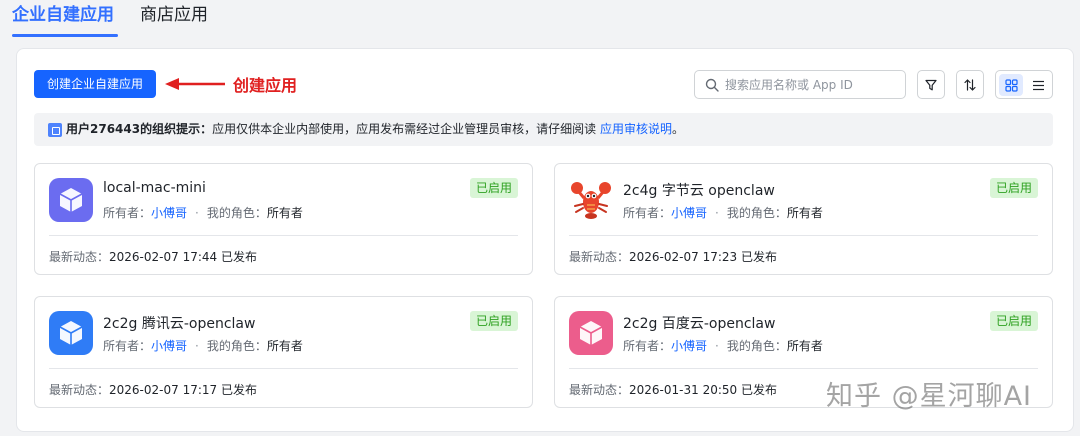 The width and height of the screenshot is (1080, 436). Describe the element at coordinates (174, 15) in the screenshot. I see `tab-store-apps: 商店应用` at that location.